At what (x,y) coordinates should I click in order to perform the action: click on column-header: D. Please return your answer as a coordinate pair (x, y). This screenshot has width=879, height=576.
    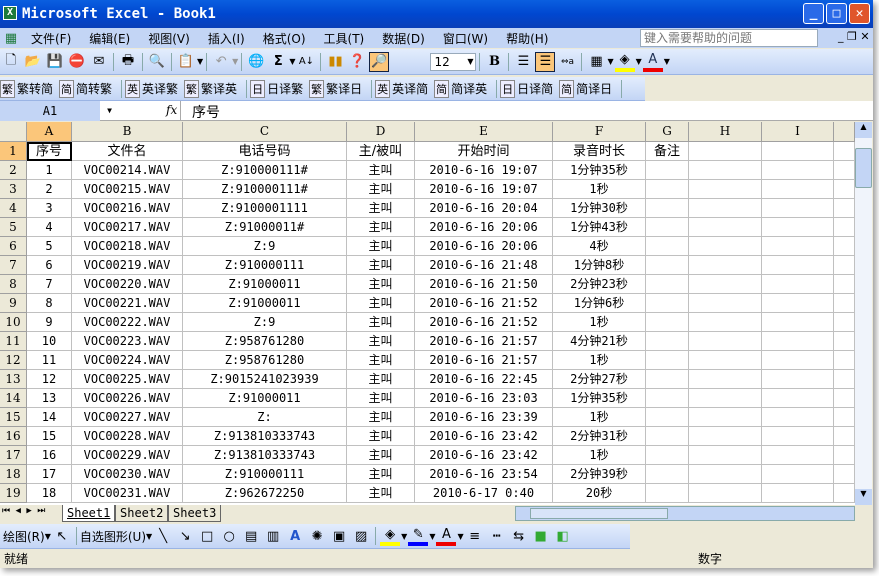
    Looking at the image, I should click on (381, 132).